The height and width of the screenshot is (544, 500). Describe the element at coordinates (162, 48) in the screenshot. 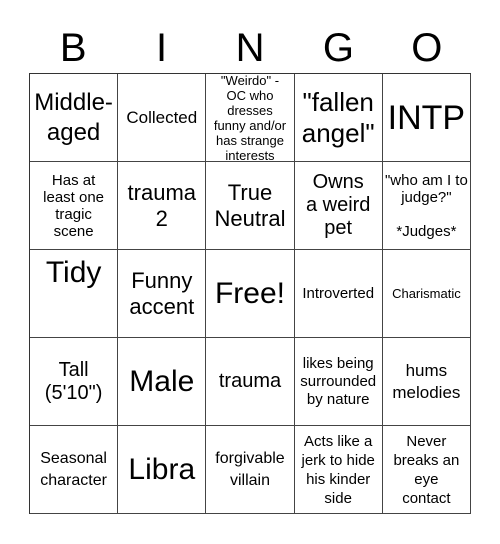

I see `header-letter-i: I` at that location.